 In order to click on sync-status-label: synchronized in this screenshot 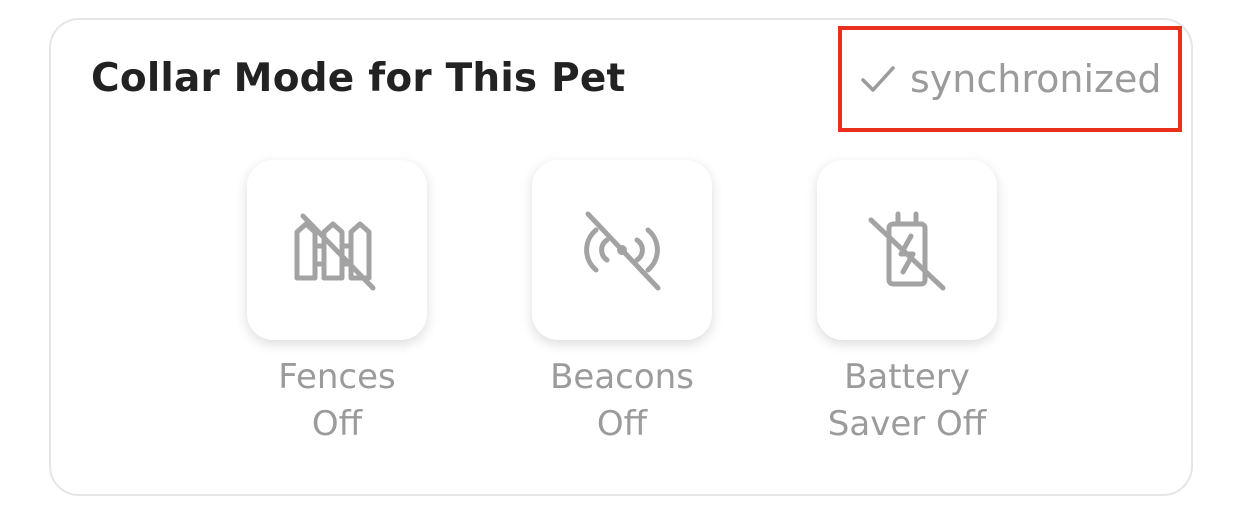, I will do `click(1036, 79)`.